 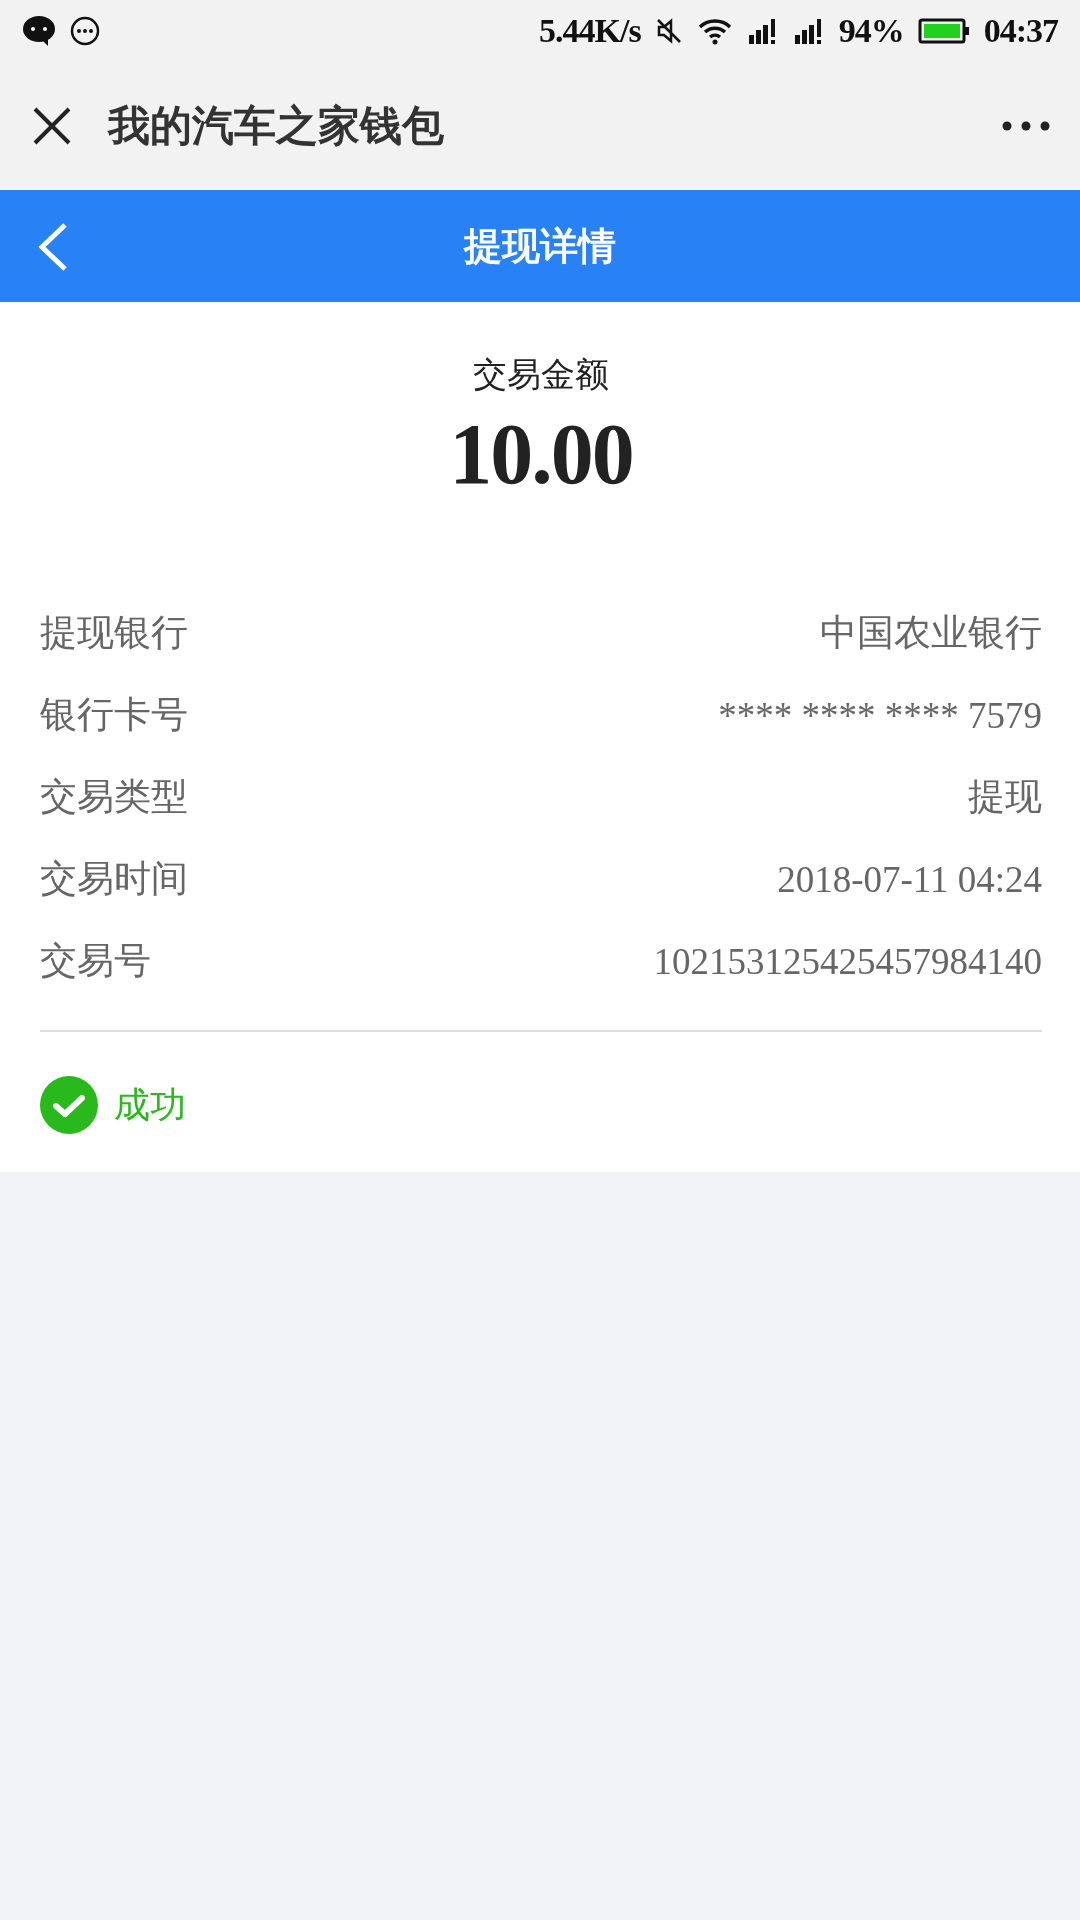 I want to click on detail-label: 银行卡号, so click(x=114, y=715).